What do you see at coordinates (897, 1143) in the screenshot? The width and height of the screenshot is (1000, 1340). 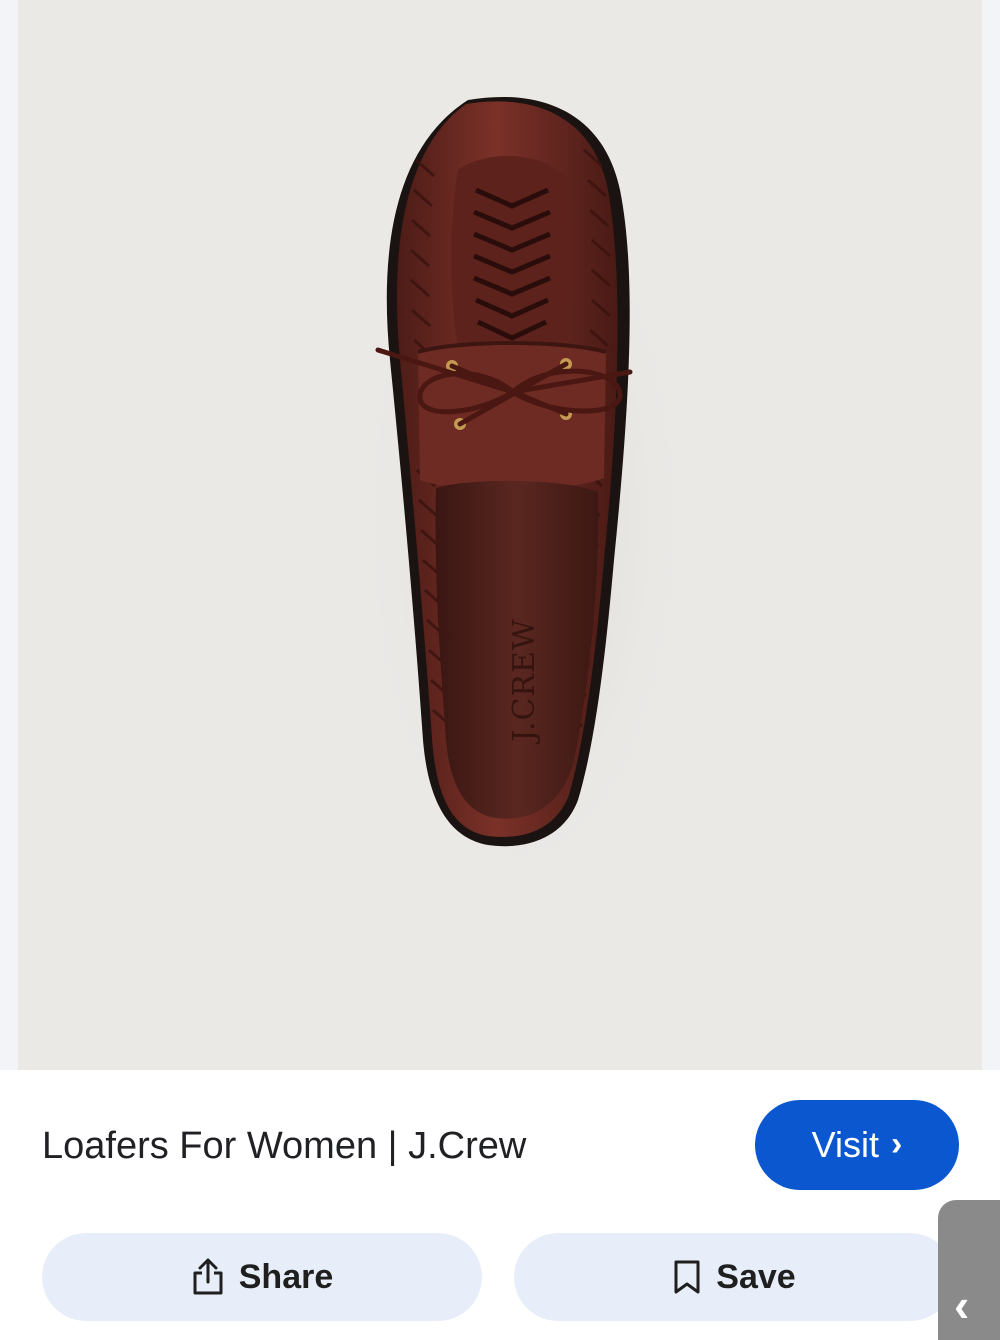 I see `chevron-right-icon: ›` at bounding box center [897, 1143].